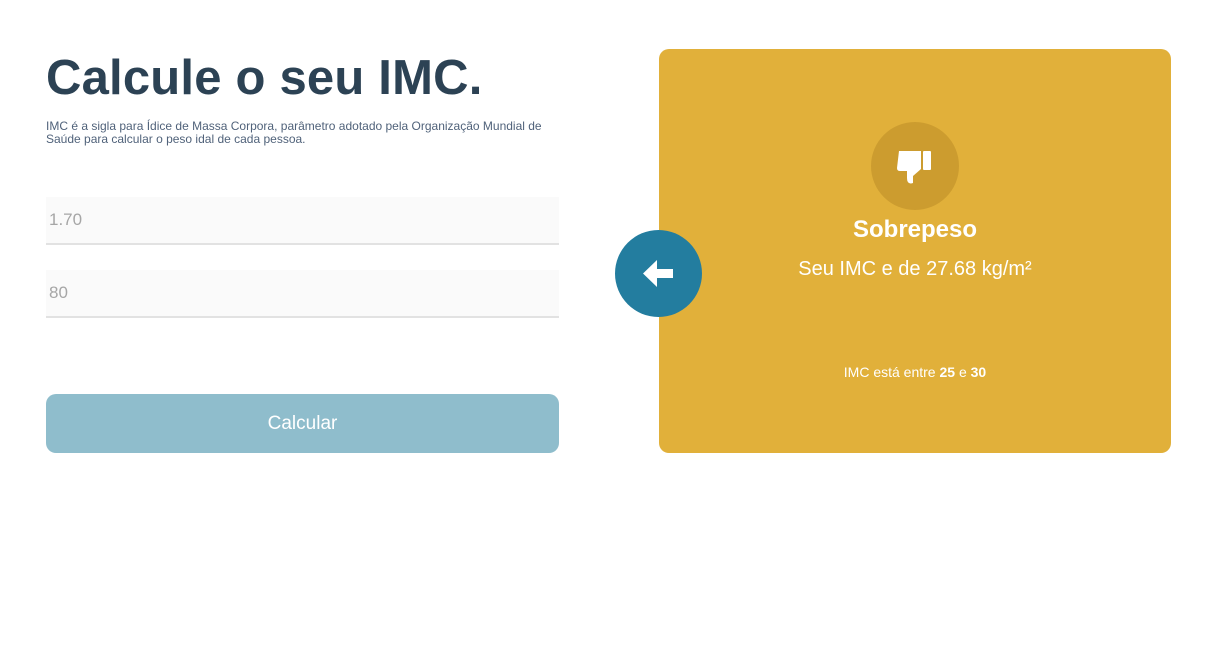 Image resolution: width=1217 pixels, height=658 pixels. I want to click on range-min: 25, so click(947, 372).